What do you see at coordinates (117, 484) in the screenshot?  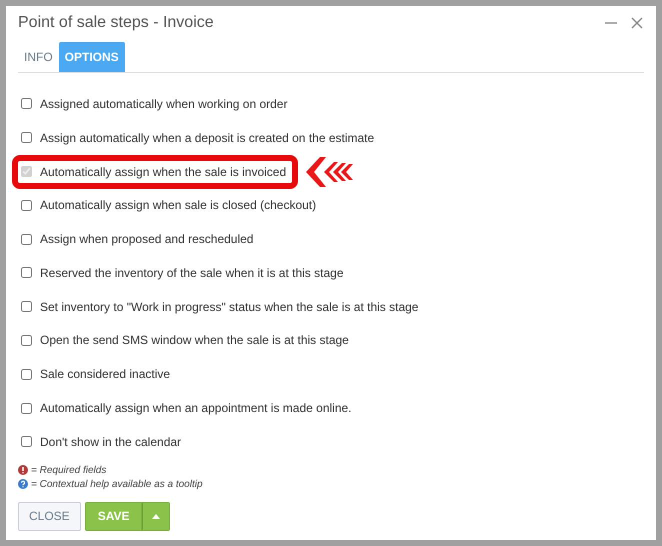 I see `legend-text: = Contextual help available as a tooltip` at bounding box center [117, 484].